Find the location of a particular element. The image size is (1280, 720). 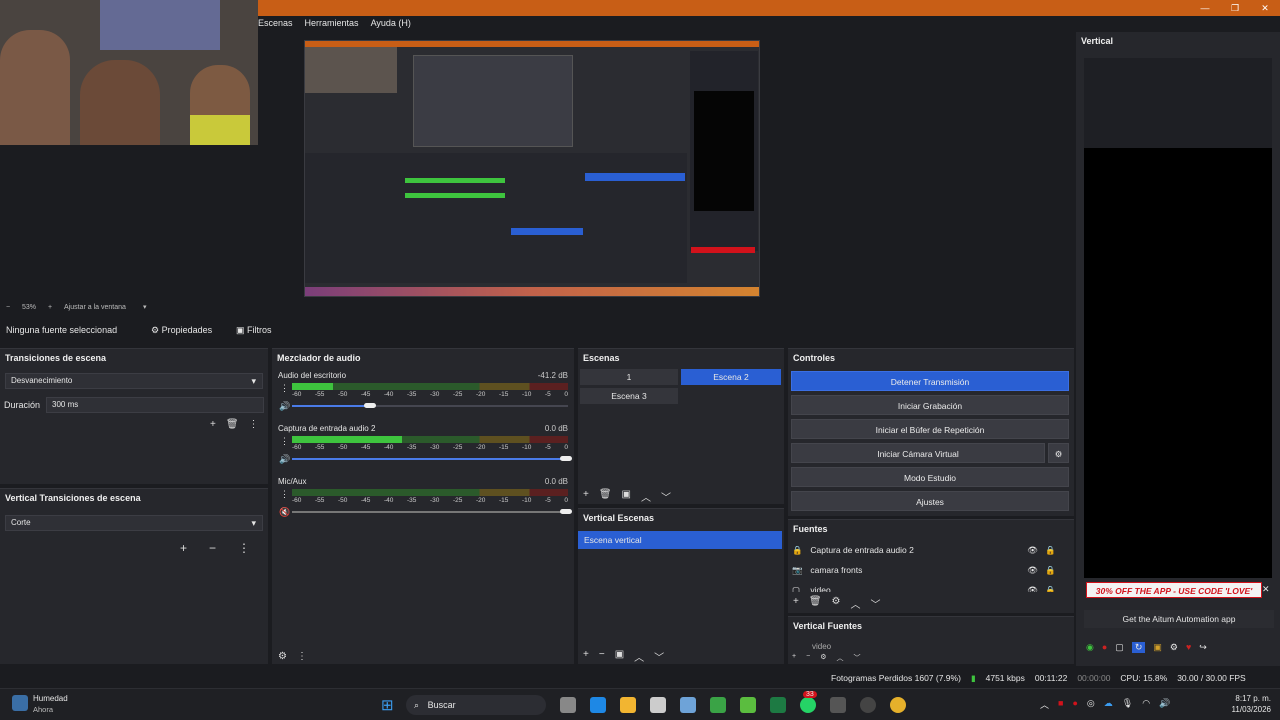

duration-input: 300 ms is located at coordinates (155, 405).